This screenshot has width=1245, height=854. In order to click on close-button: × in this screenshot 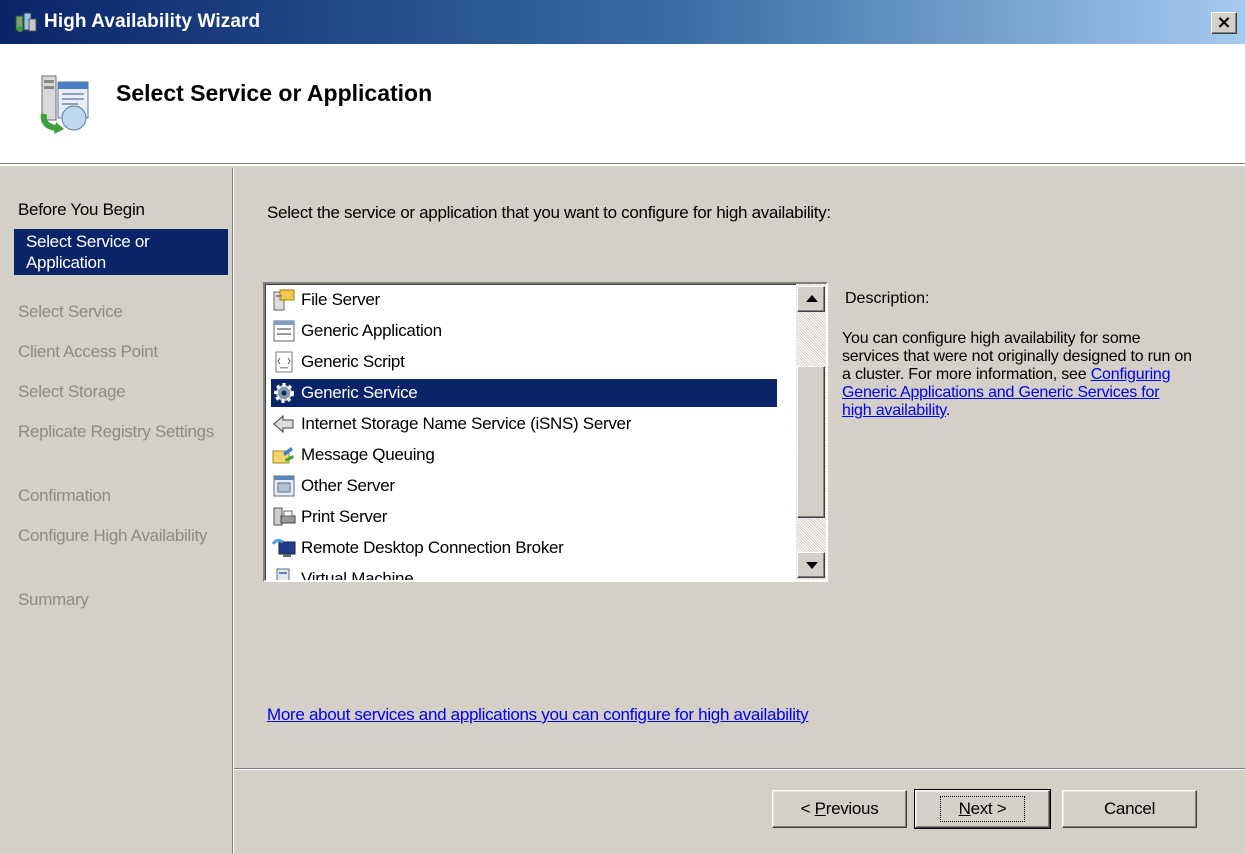, I will do `click(1224, 23)`.